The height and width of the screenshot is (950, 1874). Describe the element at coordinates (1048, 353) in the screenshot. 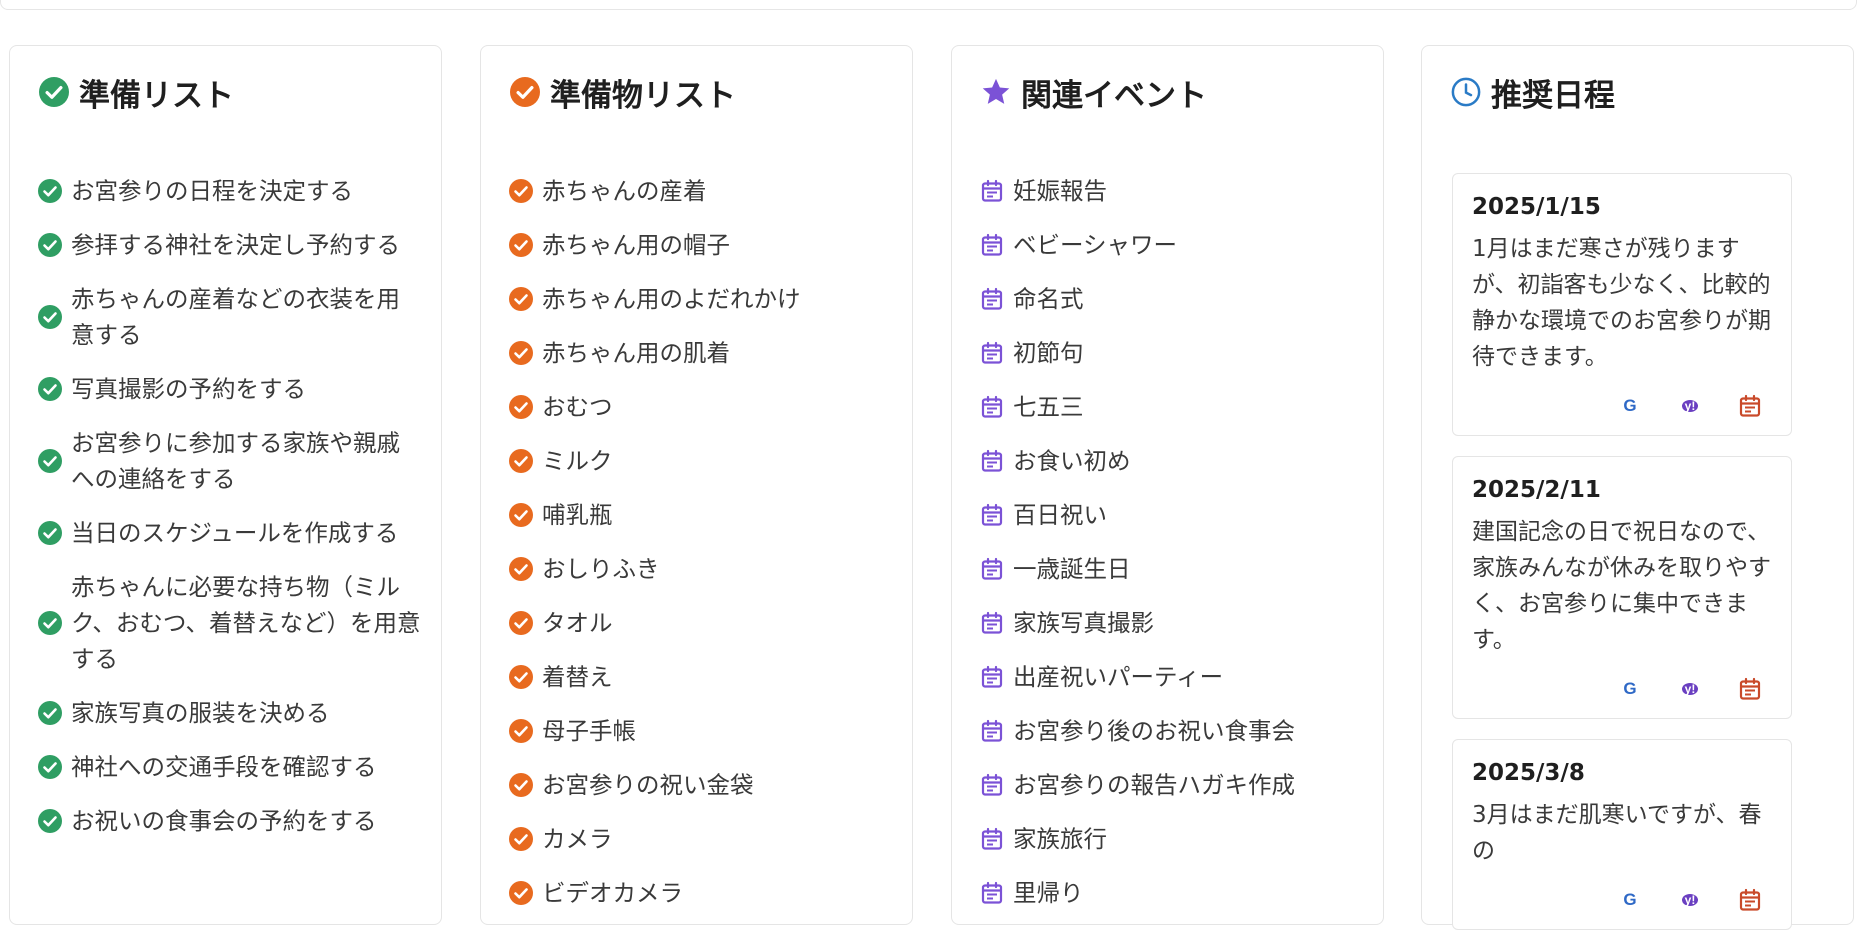

I see `list-item-text: 初節句` at that location.